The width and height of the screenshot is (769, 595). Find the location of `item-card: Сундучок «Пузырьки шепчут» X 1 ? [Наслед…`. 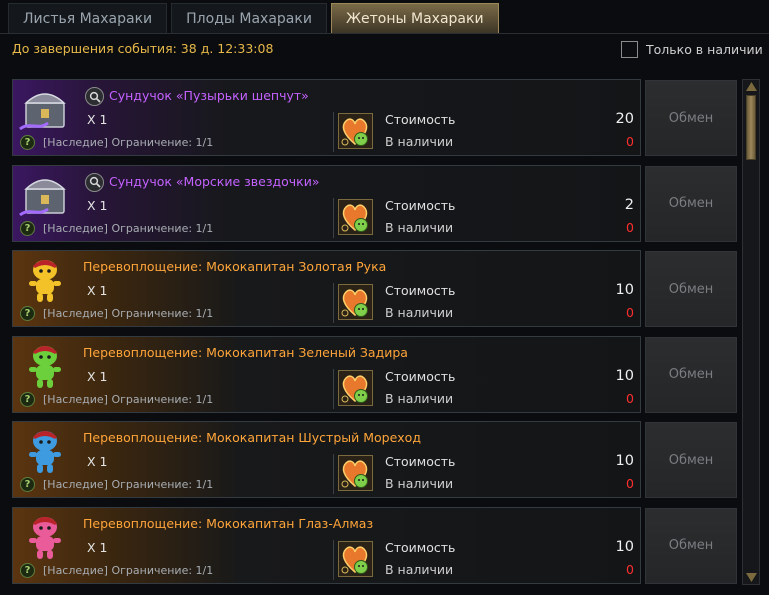

item-card: Сундучок «Пузырьки шепчут» X 1 ? [Наслед… is located at coordinates (326, 117).